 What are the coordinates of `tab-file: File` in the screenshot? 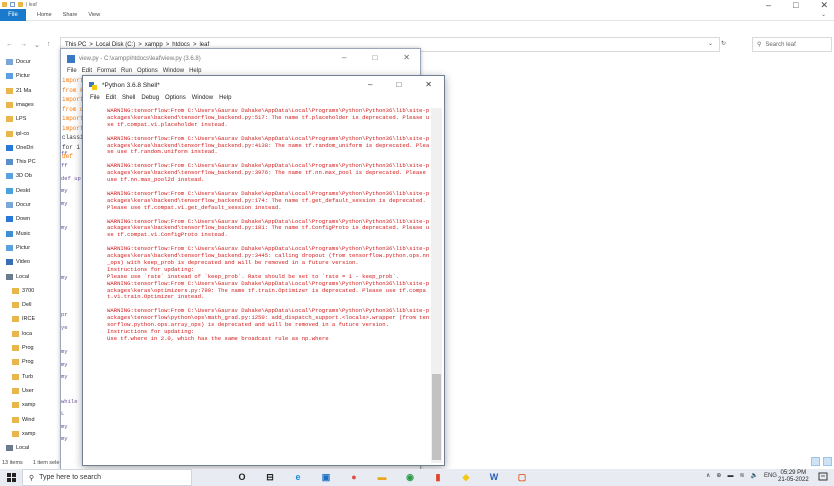 It's located at (13, 14).